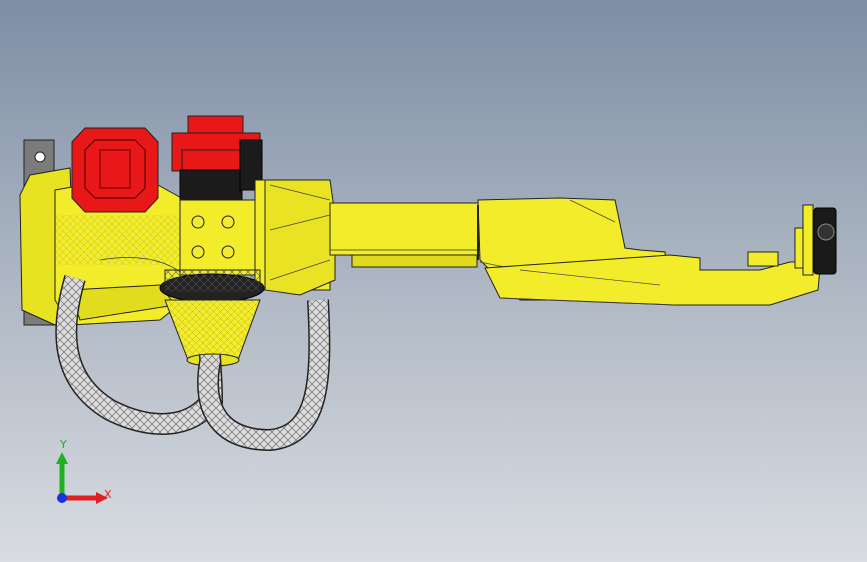  What do you see at coordinates (115, 170) in the screenshot?
I see `red-motor-left` at bounding box center [115, 170].